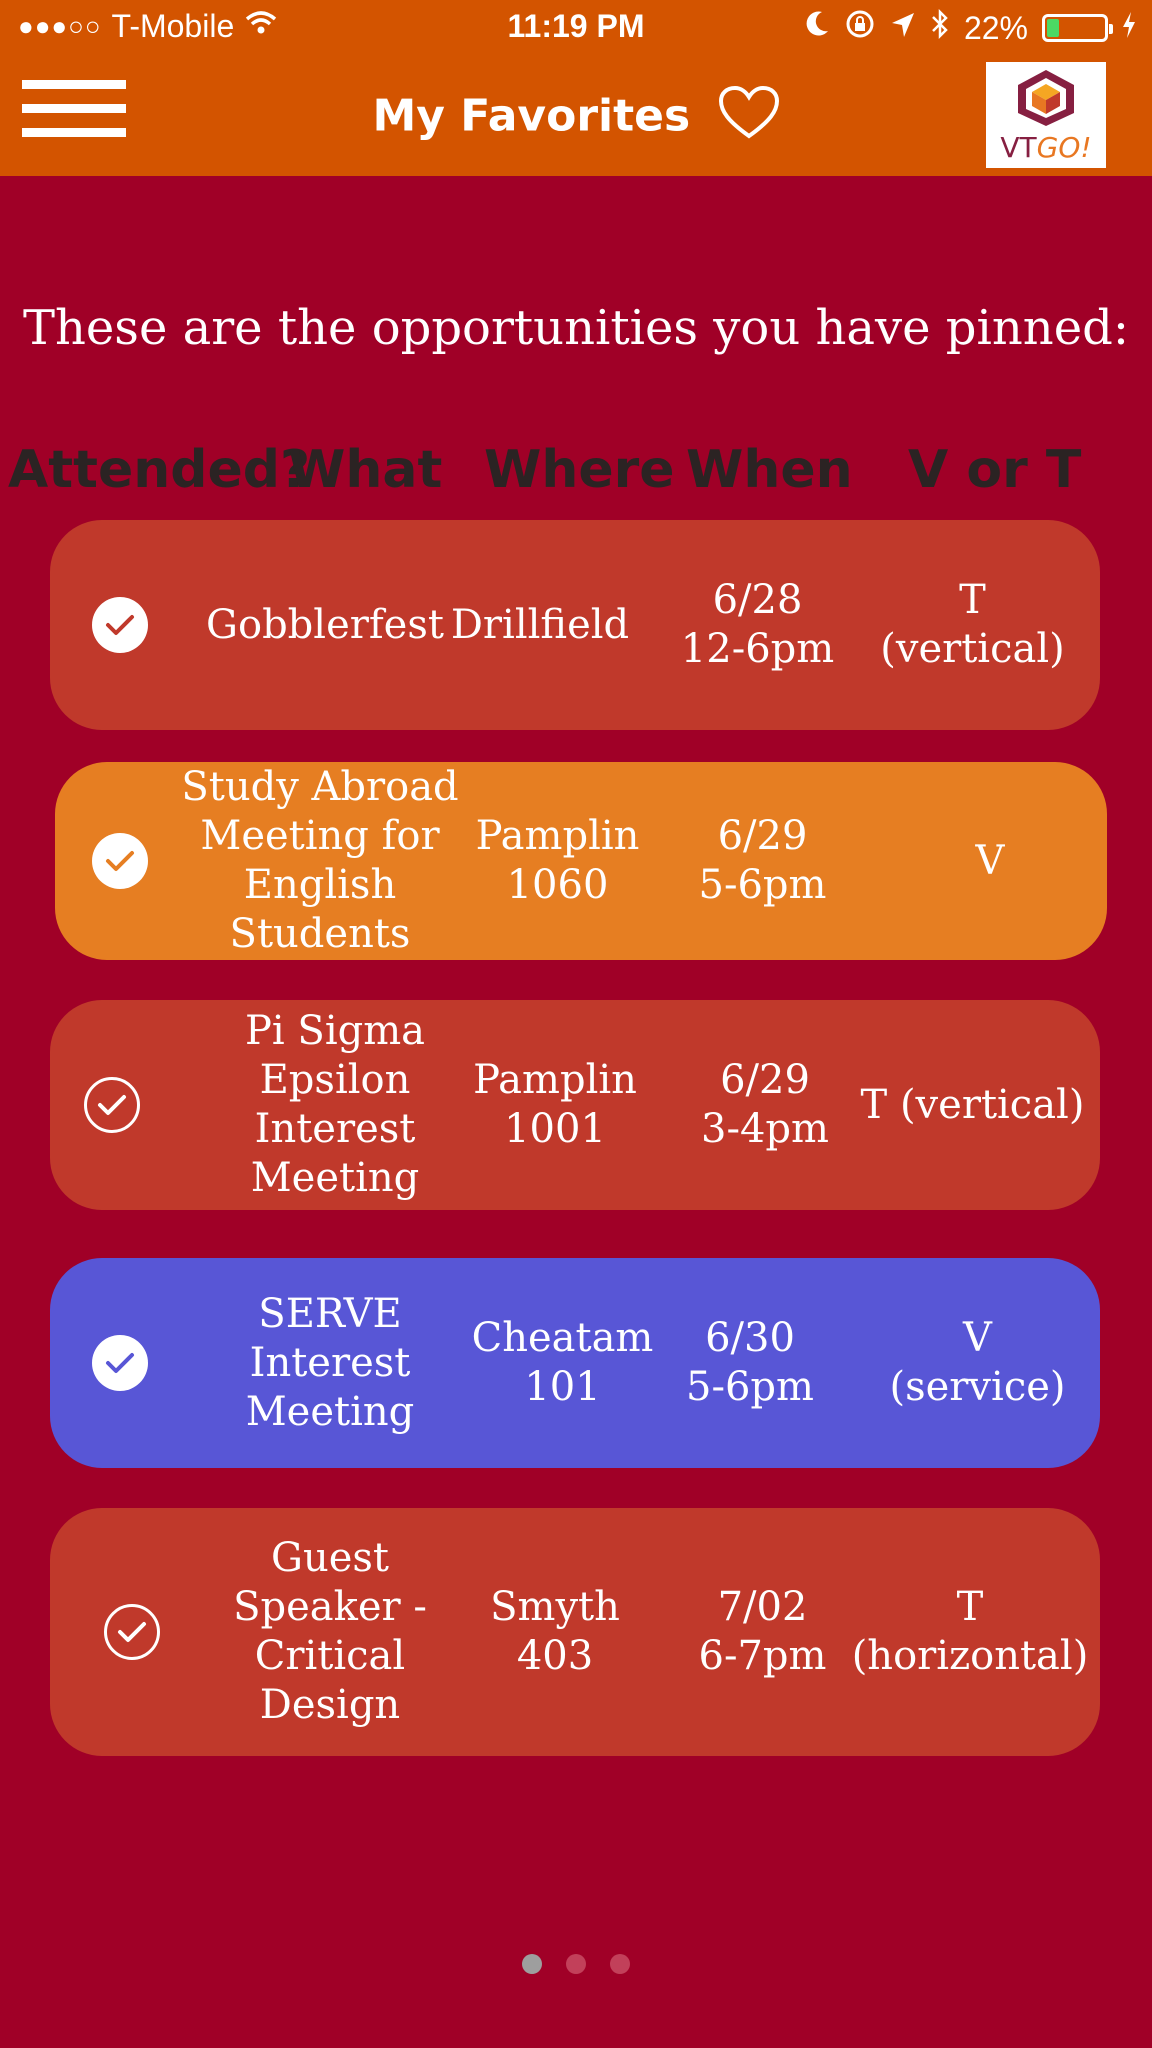 The image size is (1152, 2048). Describe the element at coordinates (1046, 115) in the screenshot. I see `vtgo-logo: VTGO!` at that location.